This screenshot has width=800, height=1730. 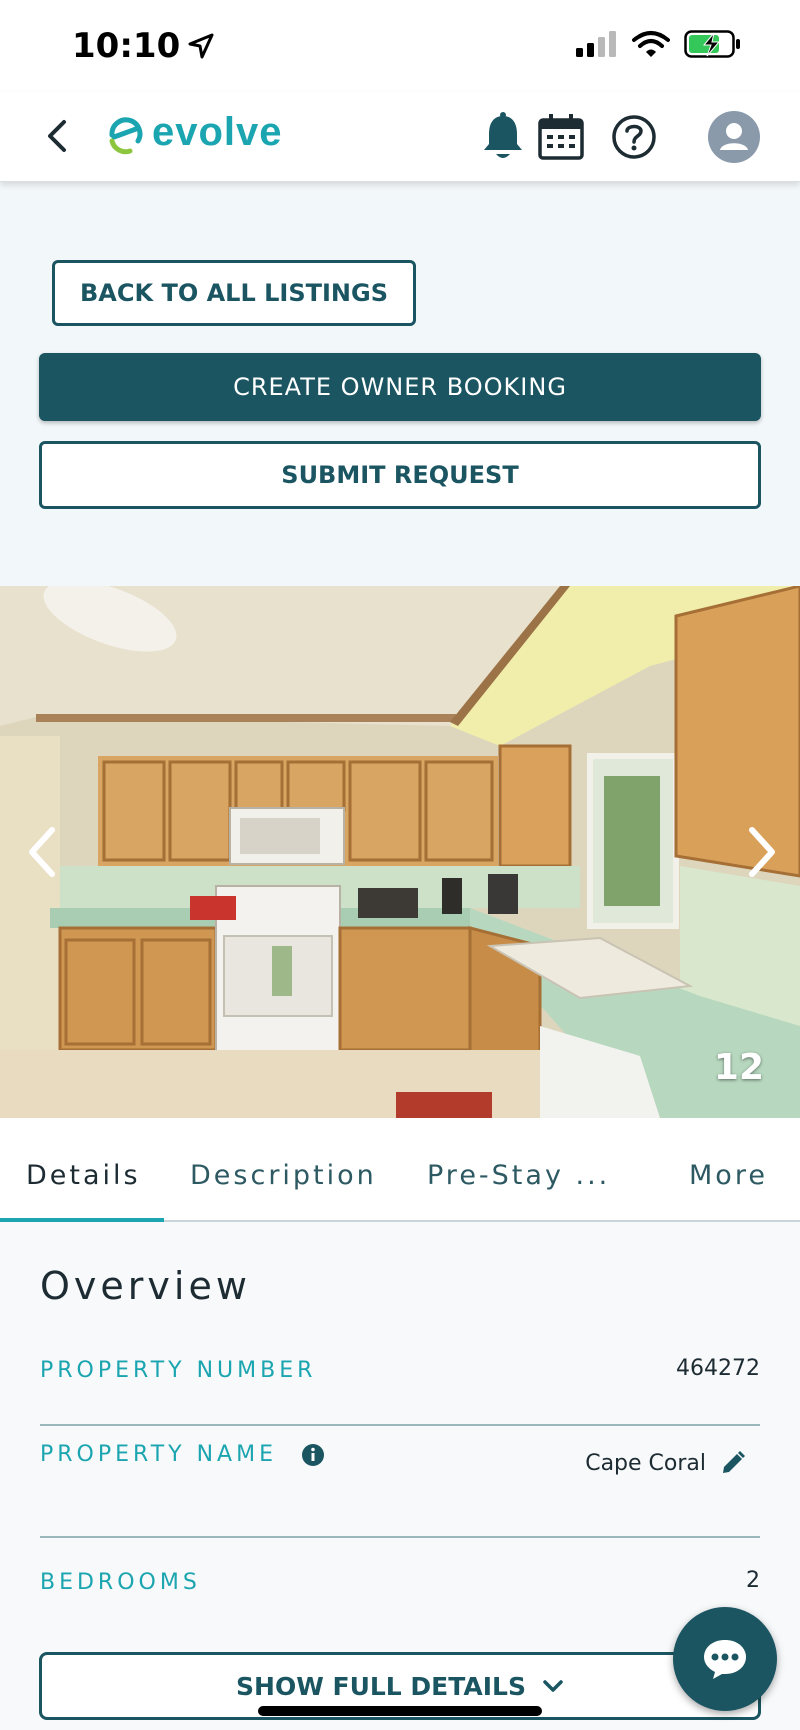 I want to click on property-number-text: 464272, so click(x=718, y=1368).